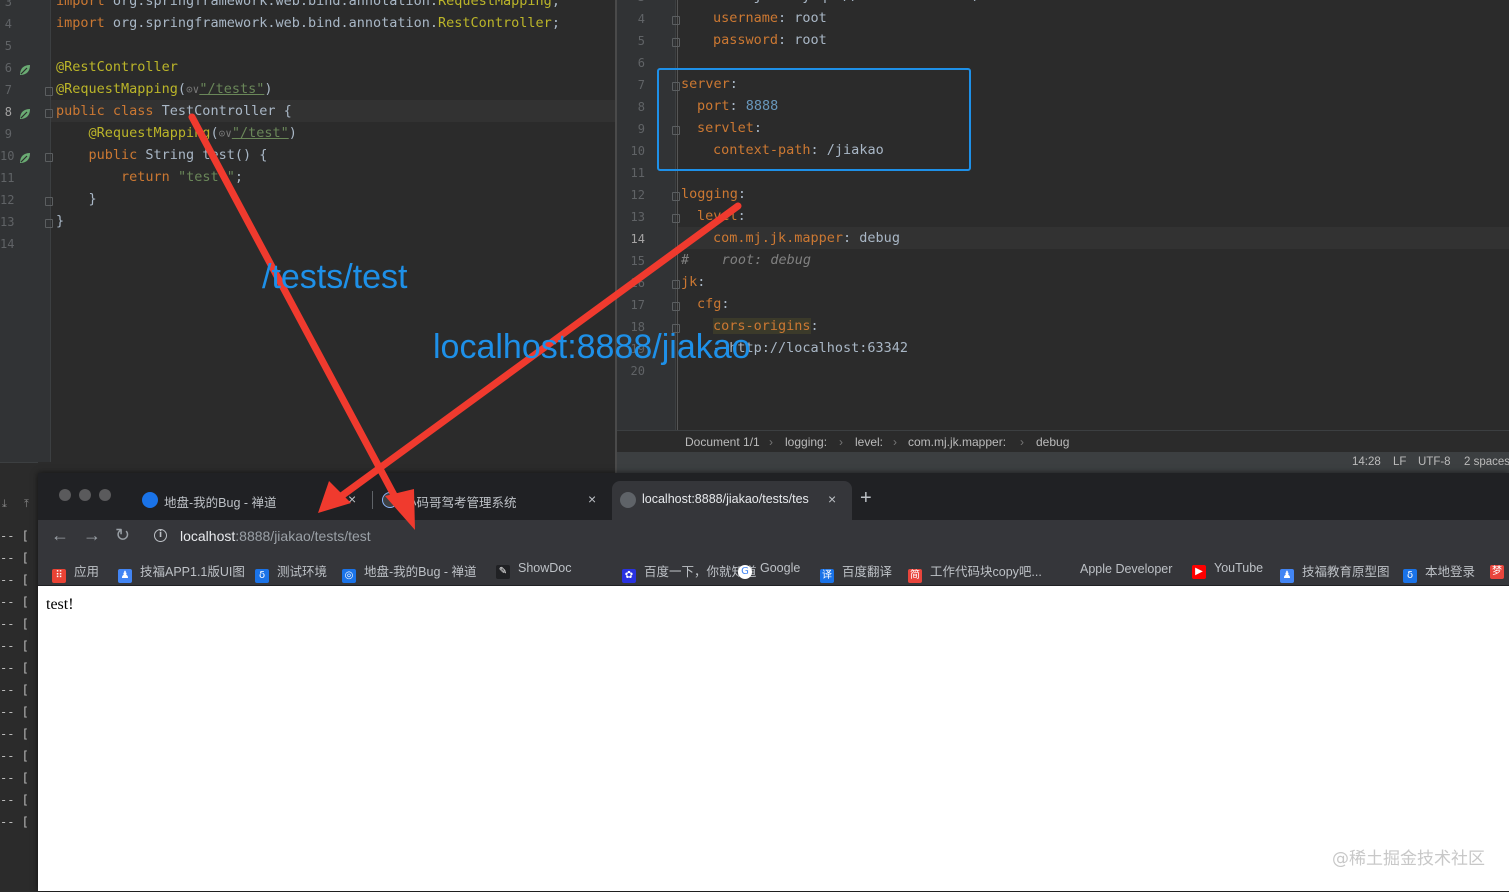 Image resolution: width=1509 pixels, height=892 pixels. Describe the element at coordinates (1335, 572) in the screenshot. I see `bookmark-item: ♟ 技福教育原型图` at that location.